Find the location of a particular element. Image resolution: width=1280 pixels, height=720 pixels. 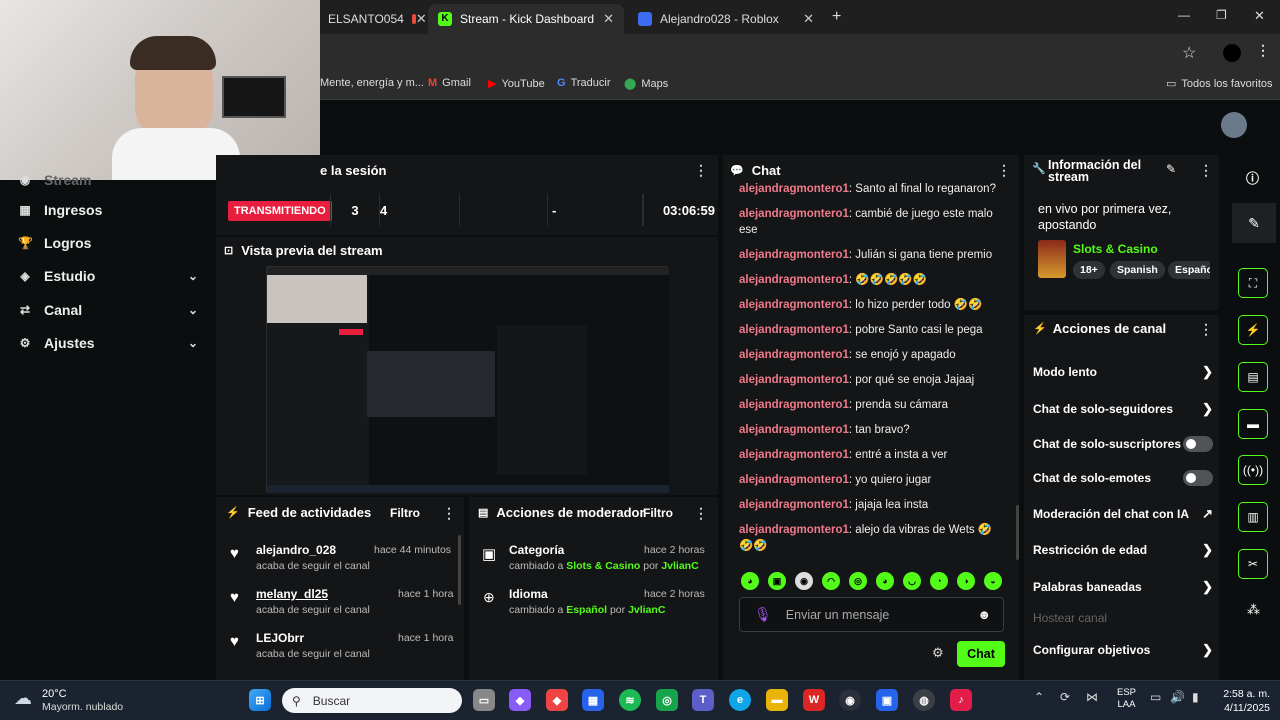

activity-filter-button: Filtro is located at coordinates (405, 513).